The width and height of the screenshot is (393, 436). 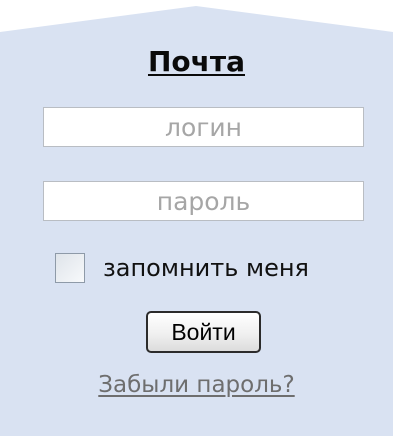 I want to click on password-input, so click(x=203, y=201).